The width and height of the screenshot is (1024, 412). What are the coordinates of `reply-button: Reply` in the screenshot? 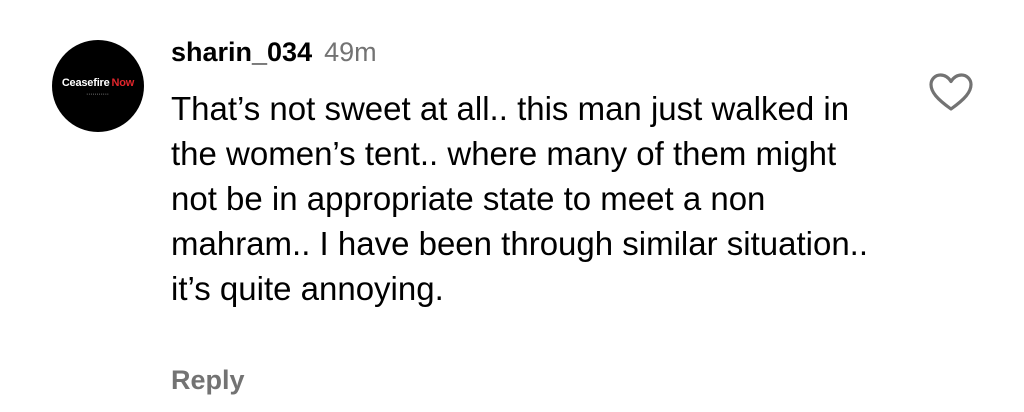 It's located at (208, 380).